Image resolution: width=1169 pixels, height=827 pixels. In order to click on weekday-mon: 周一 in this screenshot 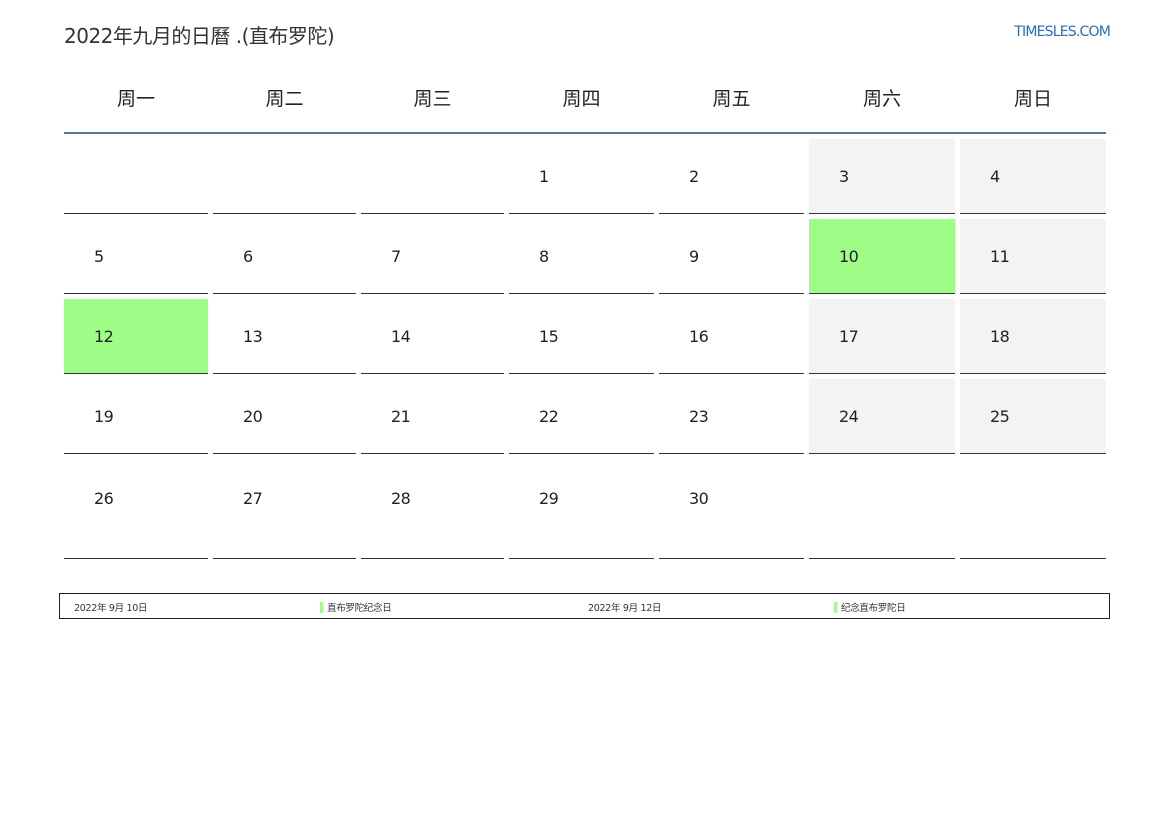, I will do `click(135, 99)`.